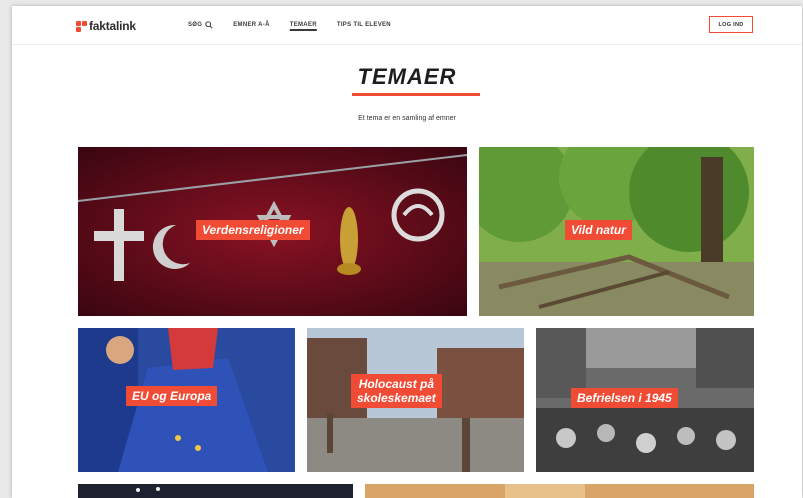 Image resolution: width=803 pixels, height=498 pixels. Describe the element at coordinates (624, 398) in the screenshot. I see `theme-label: Befrielsen i 1945` at that location.